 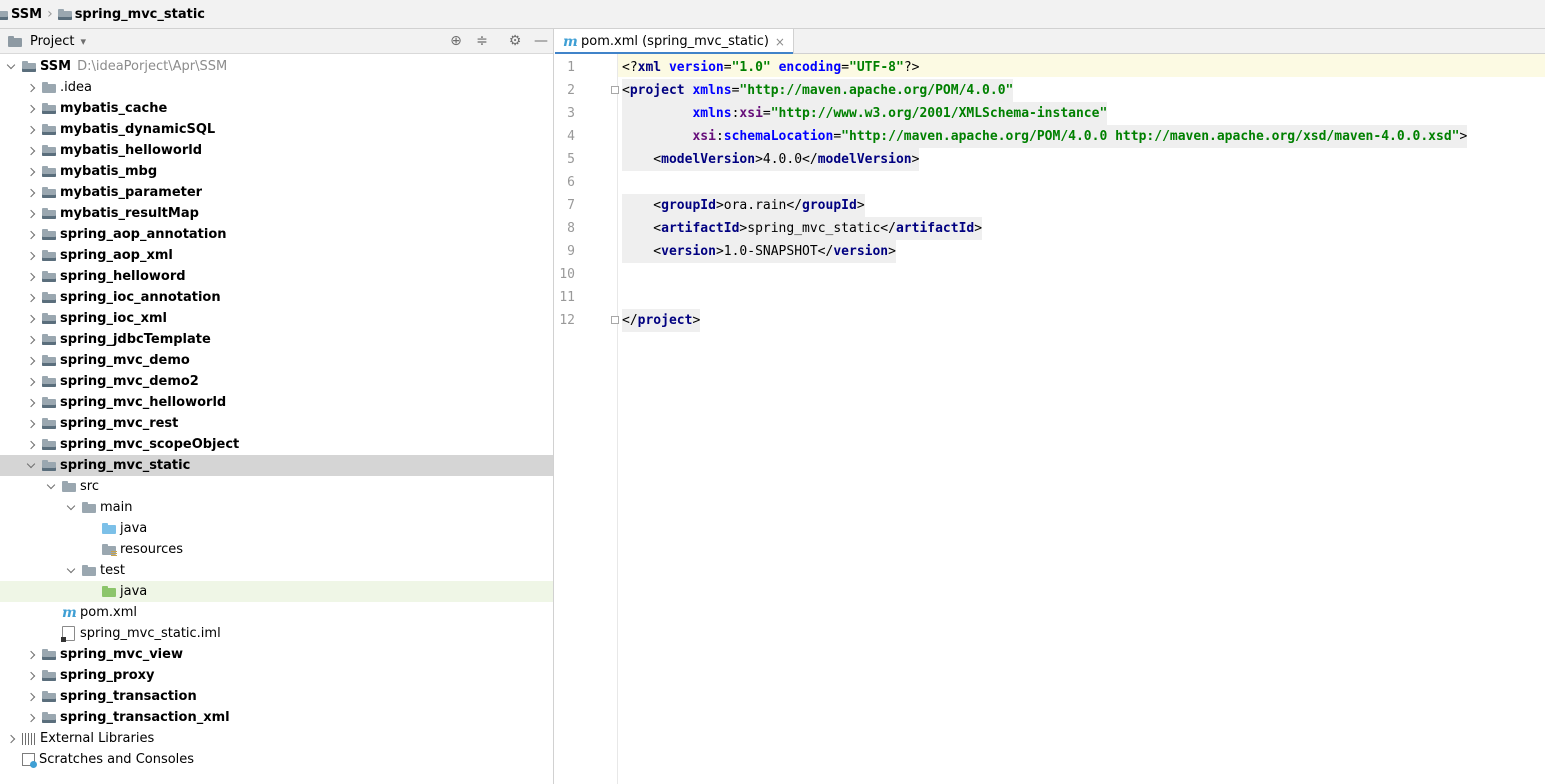 What do you see at coordinates (58, 41) in the screenshot?
I see `project-view-selector: Project ▾` at bounding box center [58, 41].